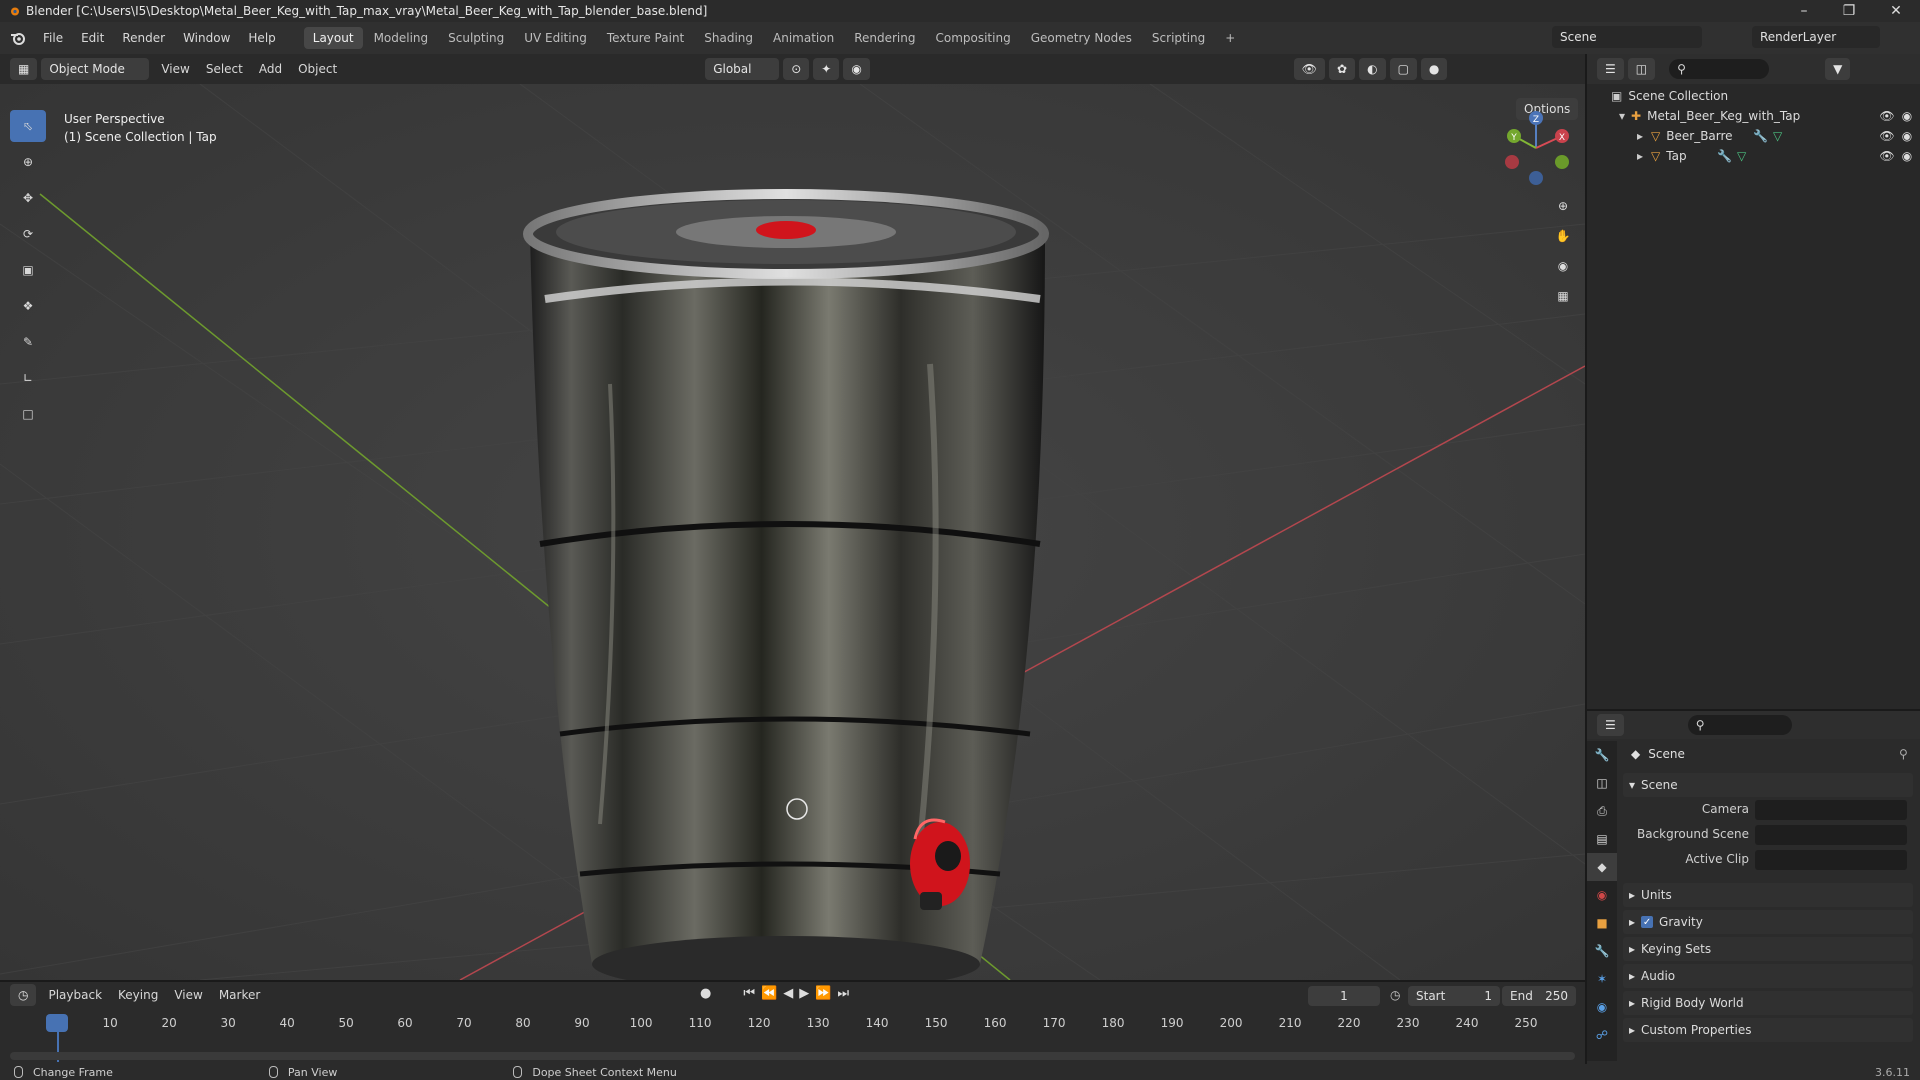  Describe the element at coordinates (1403, 69) in the screenshot. I see `xray-icon: ▢` at that location.